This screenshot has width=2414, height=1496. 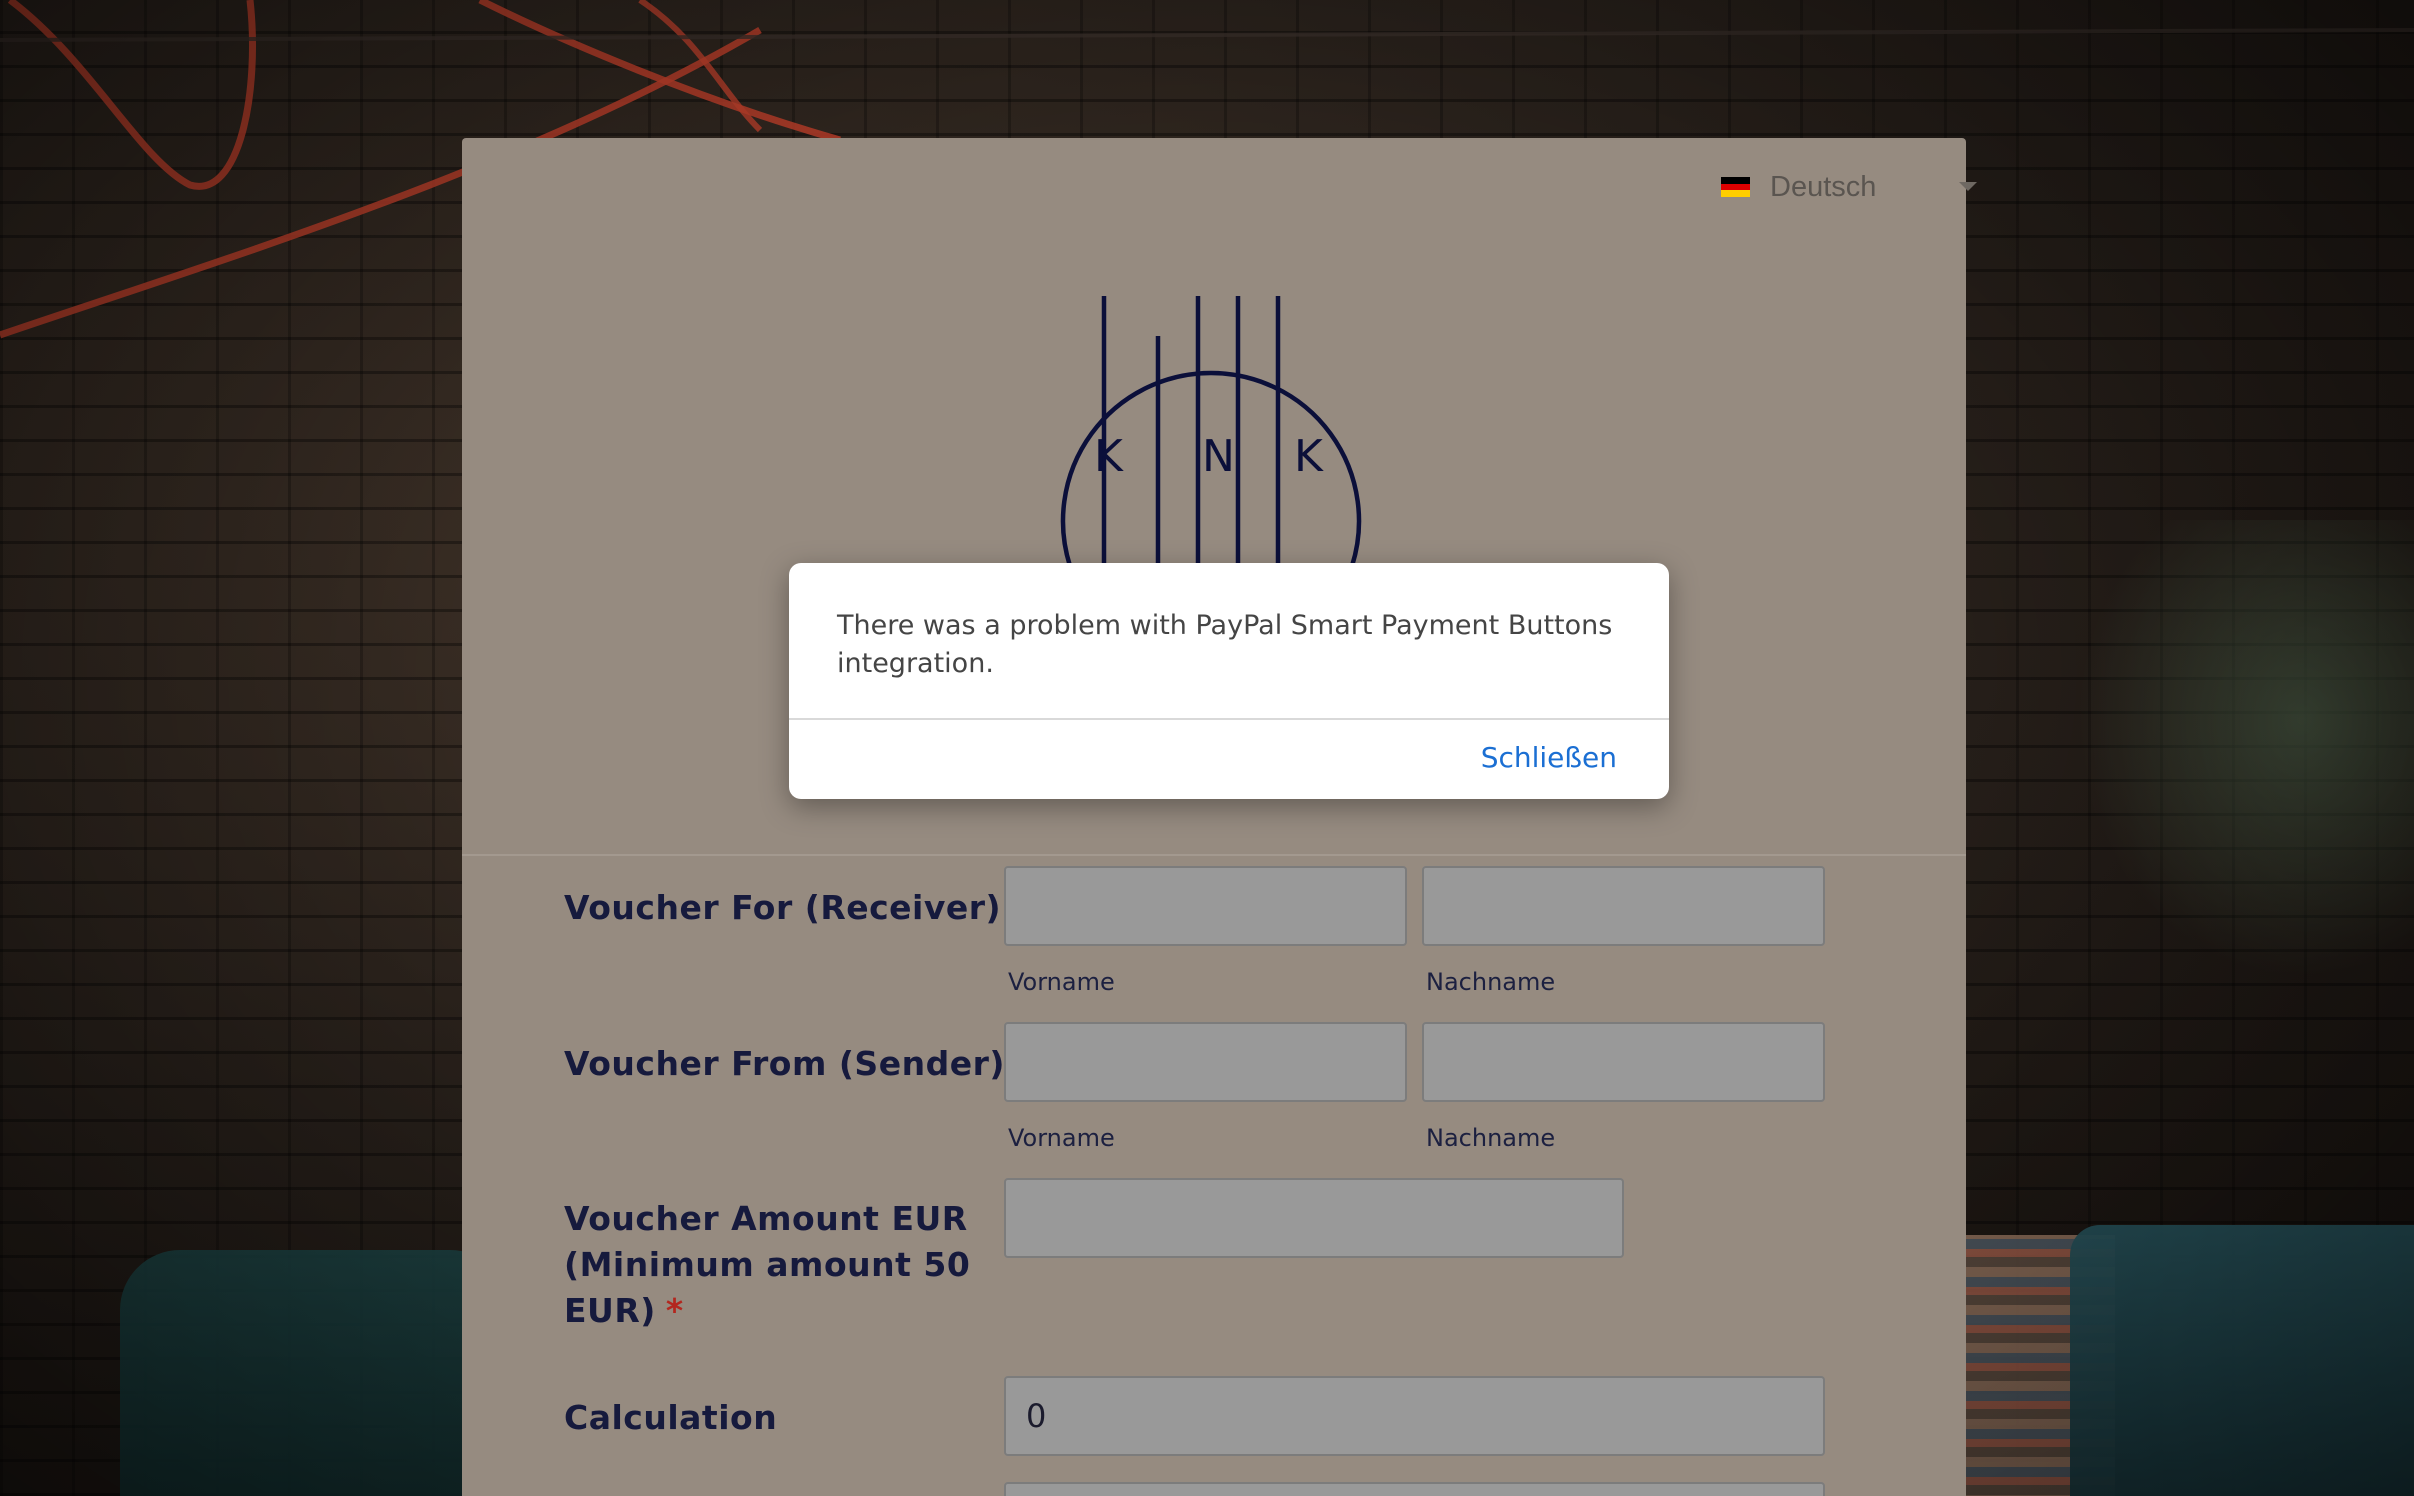 What do you see at coordinates (1549, 757) in the screenshot?
I see `close-button: Schließen` at bounding box center [1549, 757].